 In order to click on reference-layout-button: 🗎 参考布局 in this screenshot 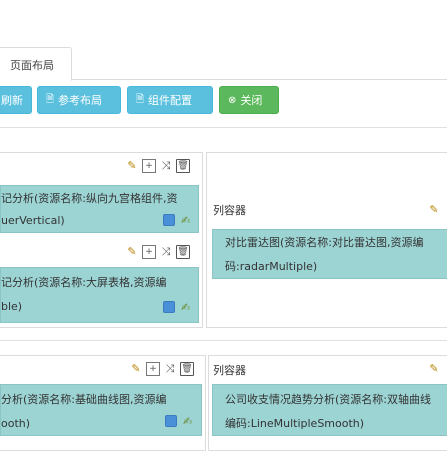, I will do `click(79, 100)`.